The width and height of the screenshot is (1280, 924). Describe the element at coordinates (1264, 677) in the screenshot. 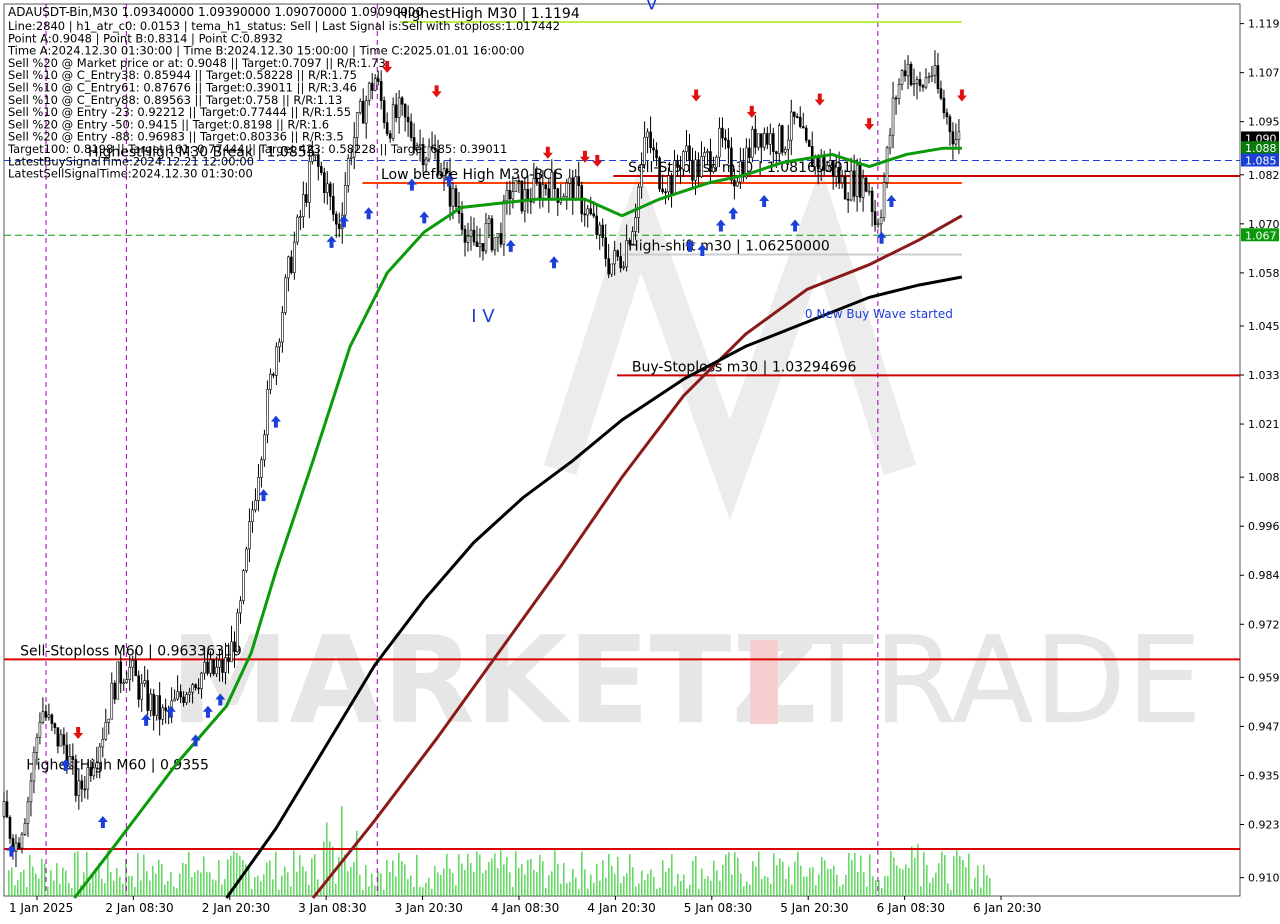

I see `y-tick-label: 0.959` at that location.